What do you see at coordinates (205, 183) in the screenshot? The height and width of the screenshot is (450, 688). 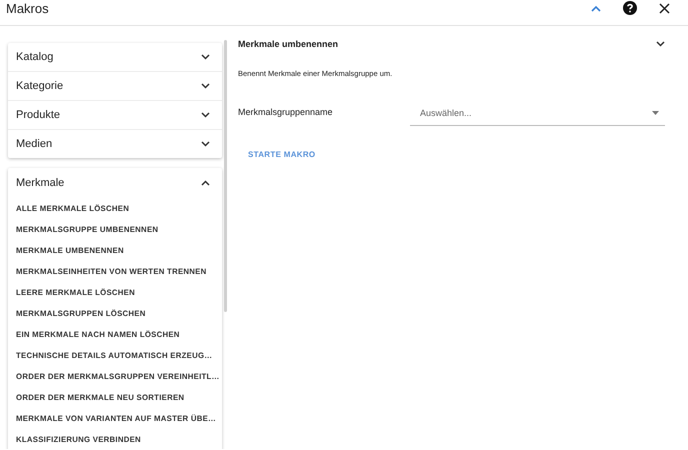 I see `chevron-up-icon` at bounding box center [205, 183].